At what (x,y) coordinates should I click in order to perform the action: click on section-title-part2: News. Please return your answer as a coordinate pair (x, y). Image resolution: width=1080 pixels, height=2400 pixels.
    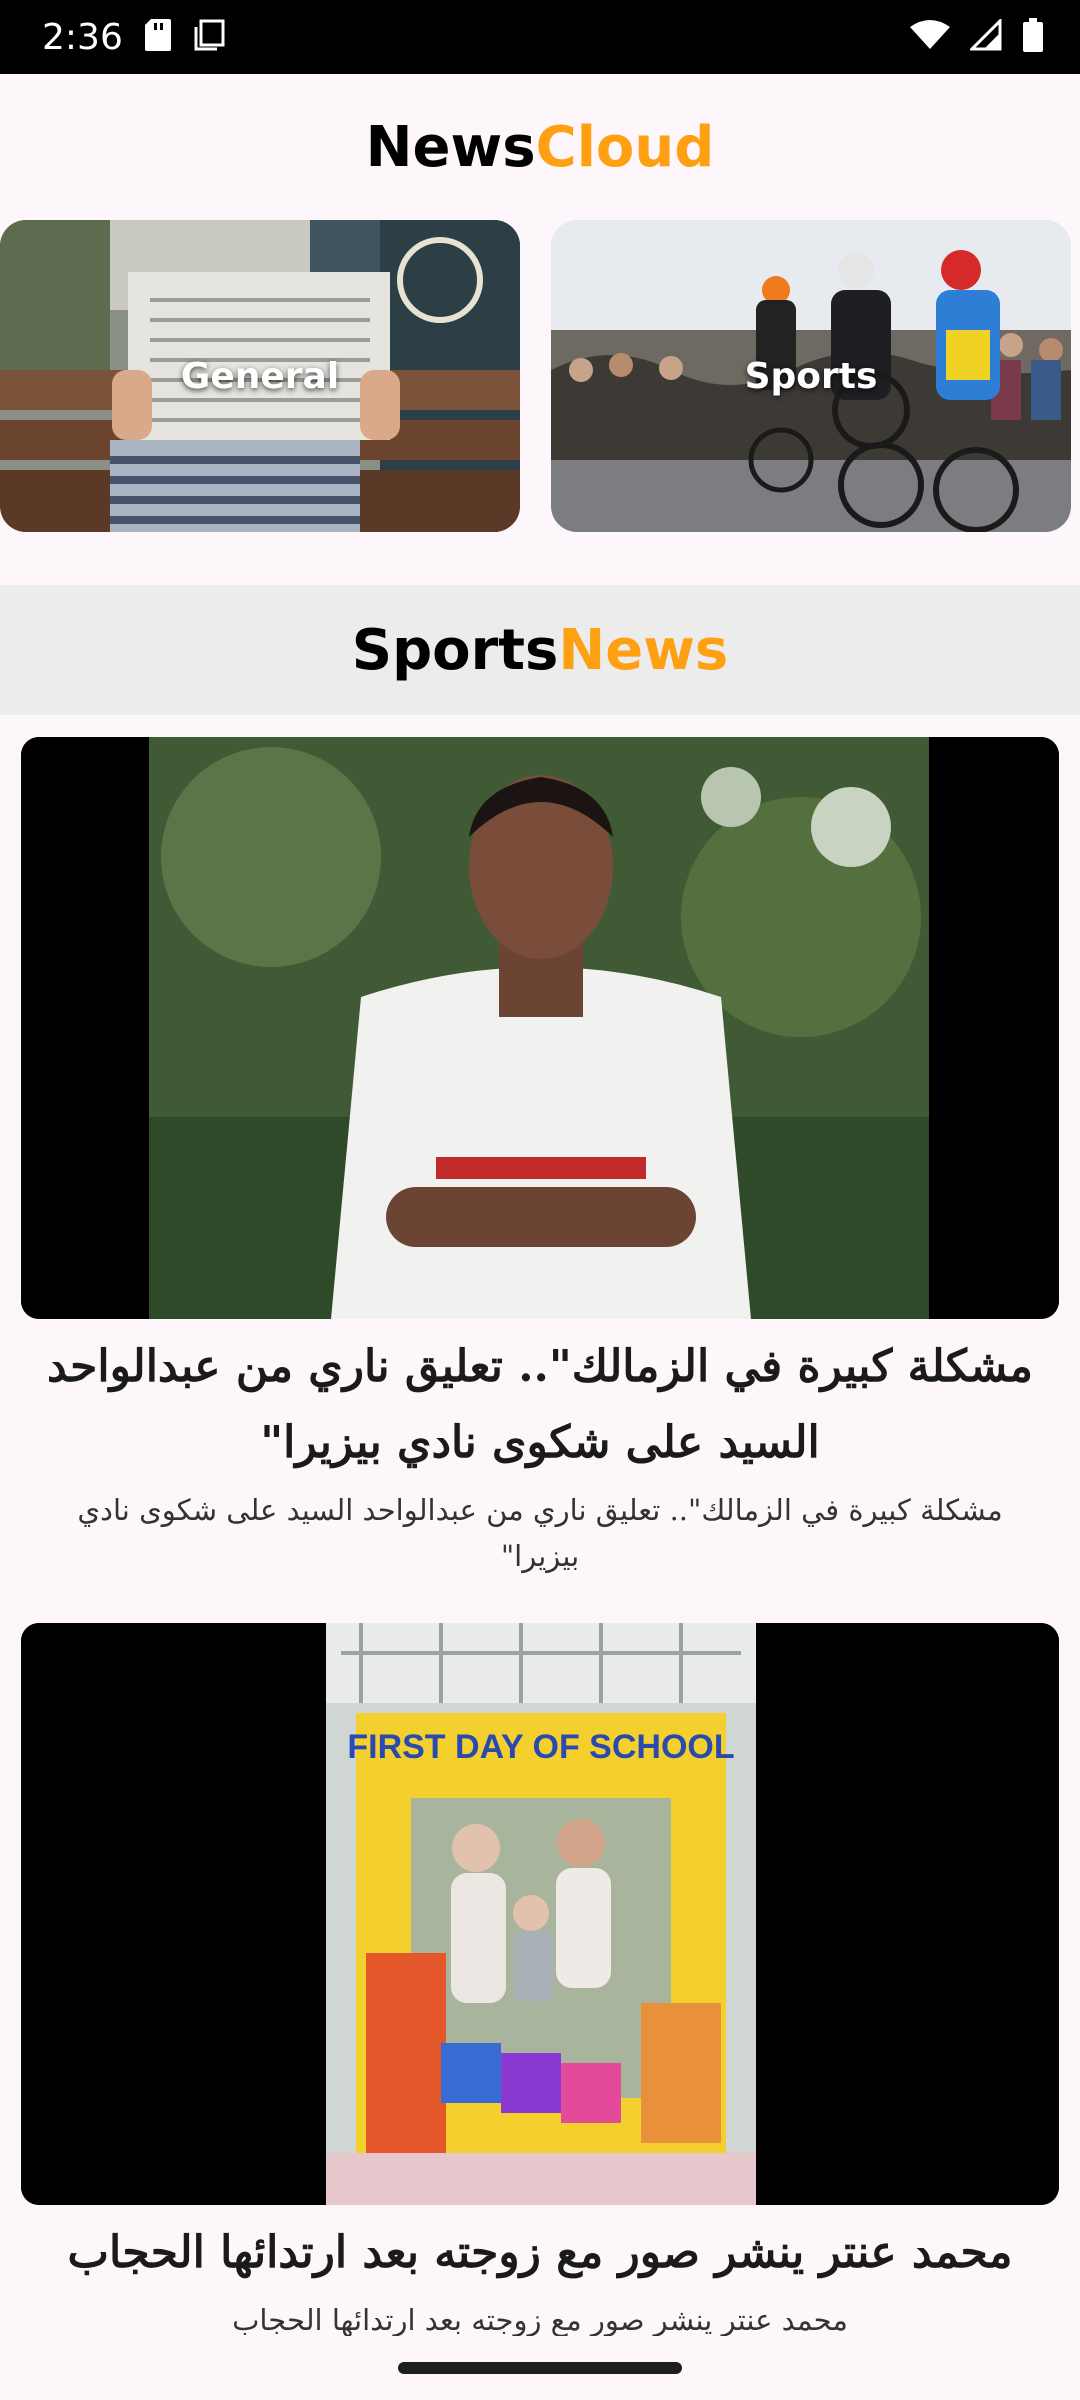
    Looking at the image, I should click on (643, 650).